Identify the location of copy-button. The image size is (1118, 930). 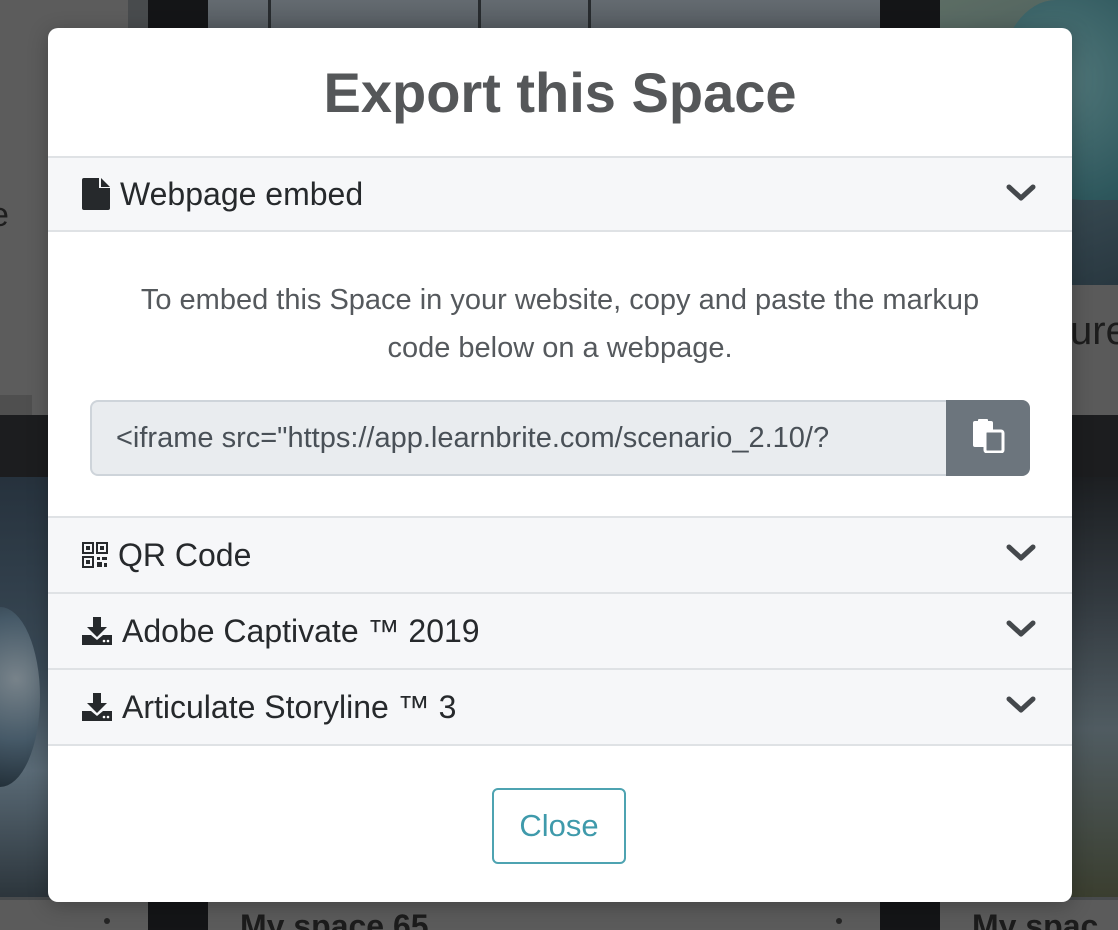
(988, 438).